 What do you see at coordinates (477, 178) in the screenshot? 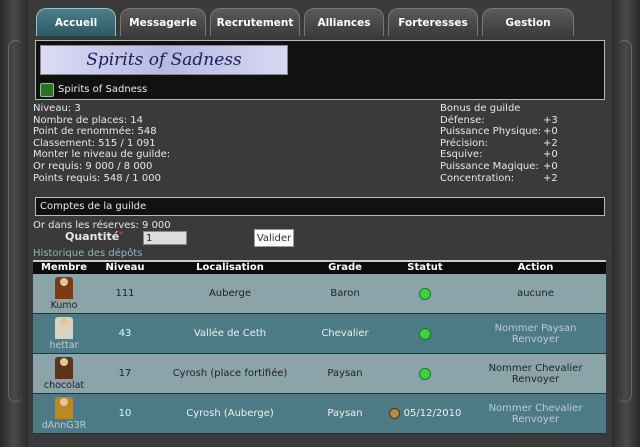
I see `bonus-label: Concentration:` at bounding box center [477, 178].